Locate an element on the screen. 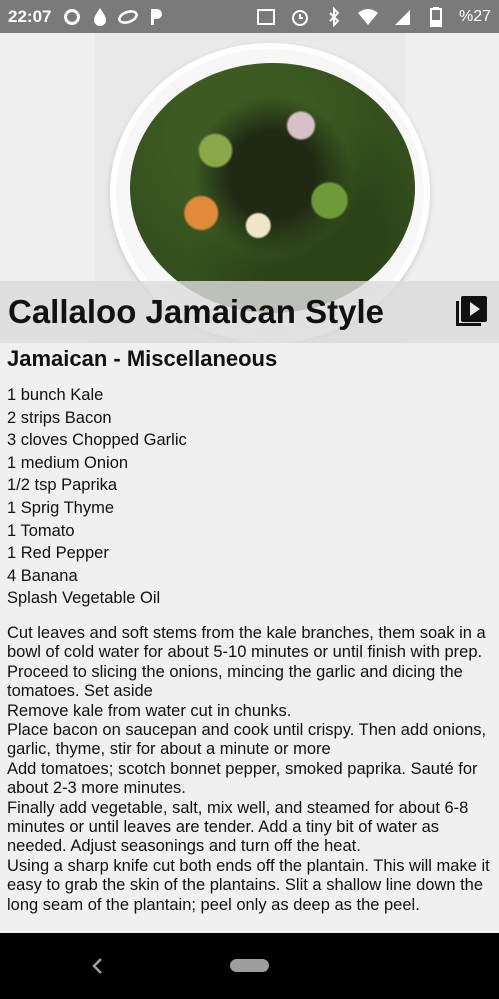 The image size is (499, 999). video-library-icon is located at coordinates (471, 311).